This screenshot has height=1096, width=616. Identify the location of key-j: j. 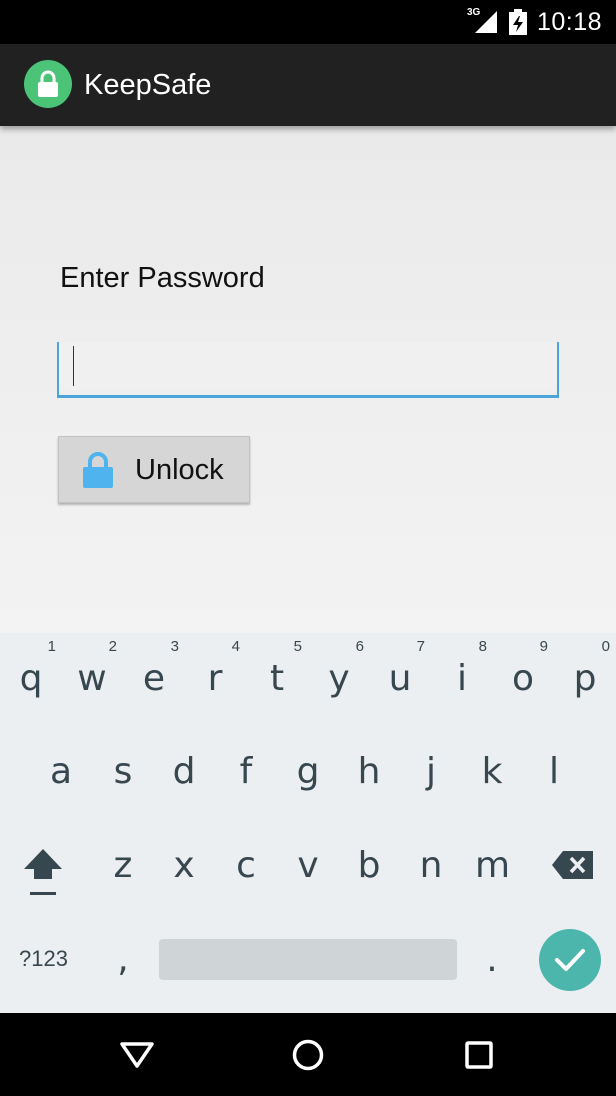
(431, 771).